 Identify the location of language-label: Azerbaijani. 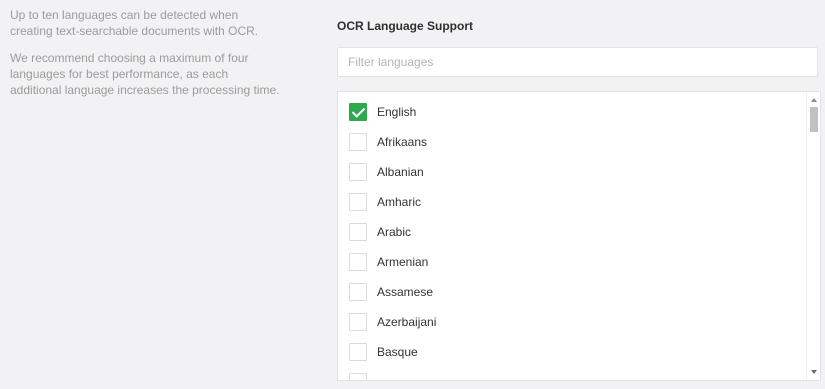
(407, 322).